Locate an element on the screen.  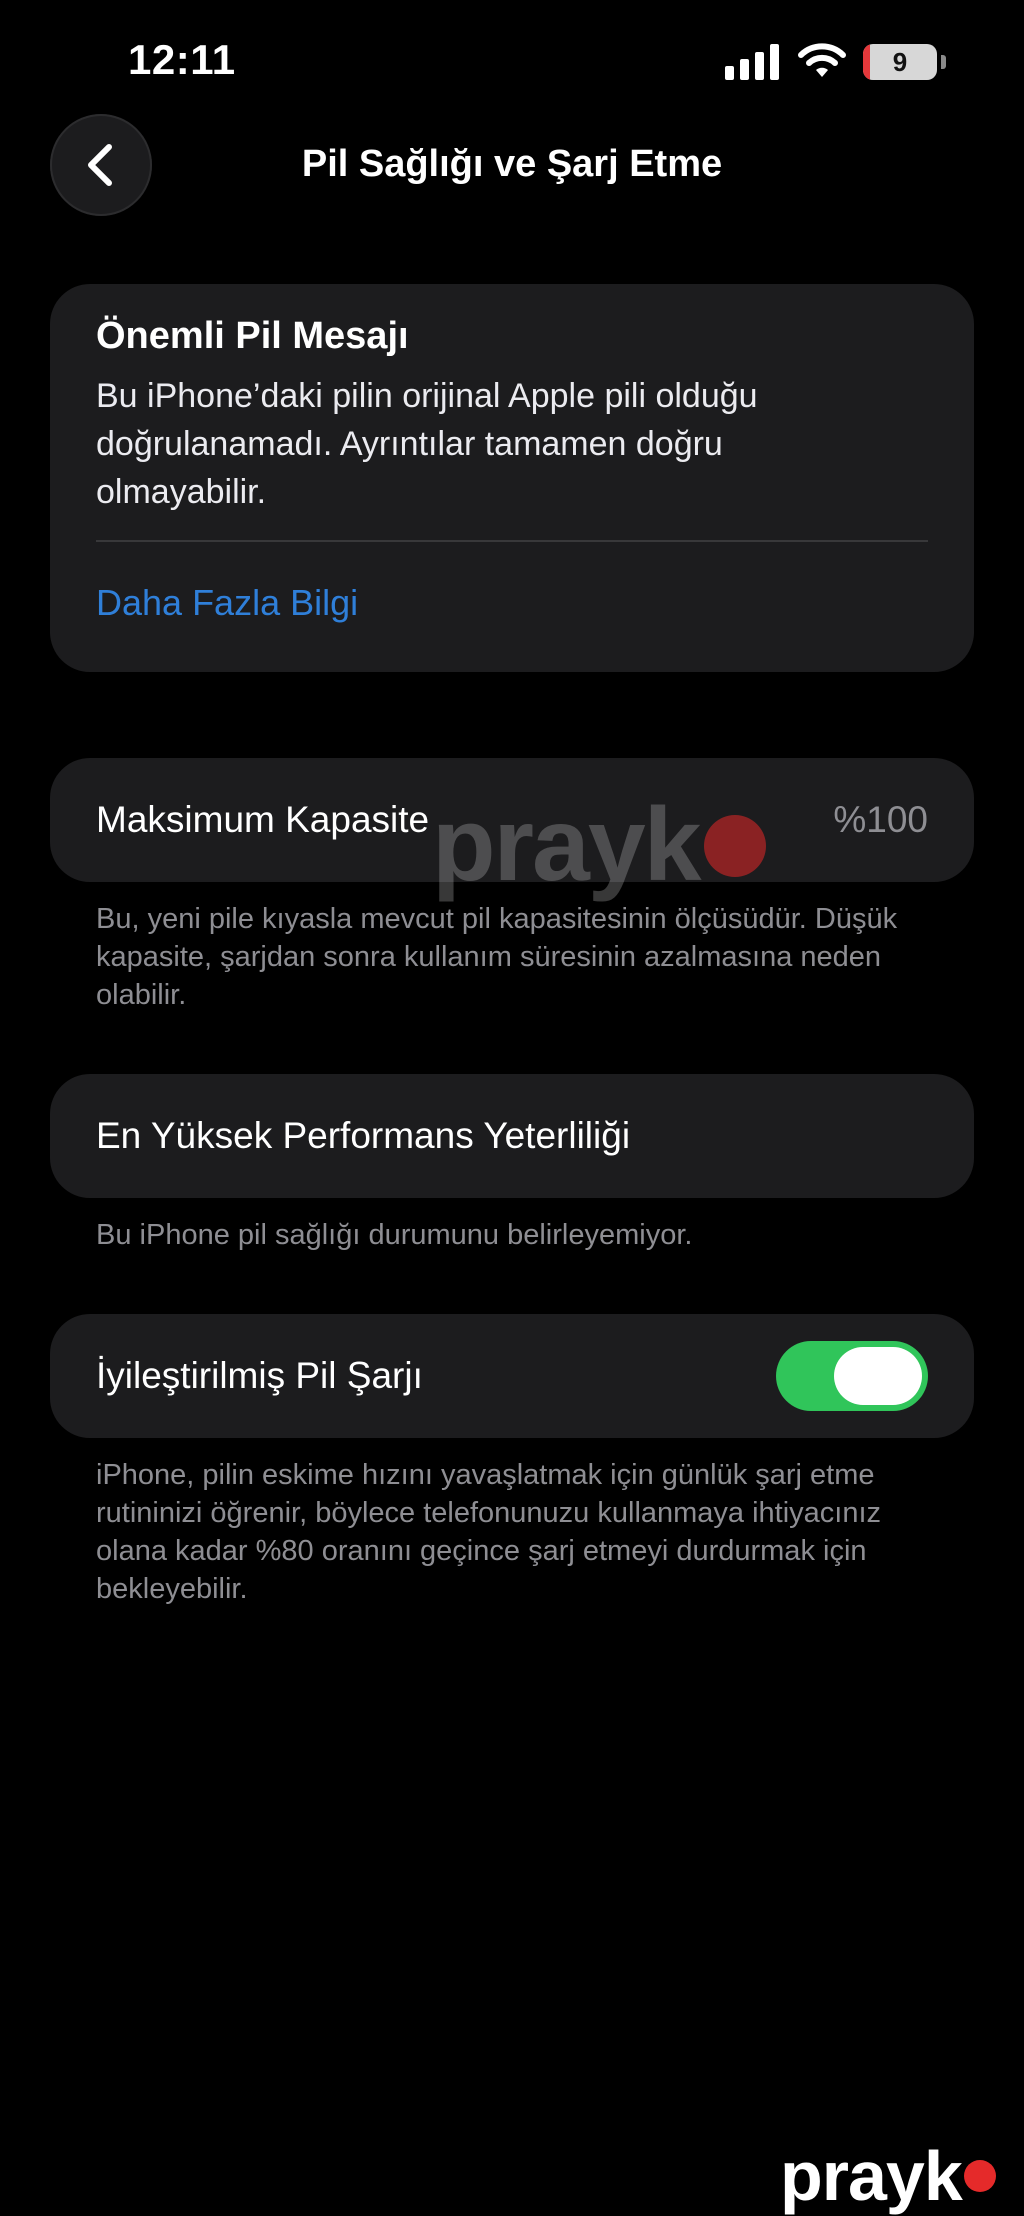
max-capacity-label: Maksimum Kapasite is located at coordinates (263, 819).